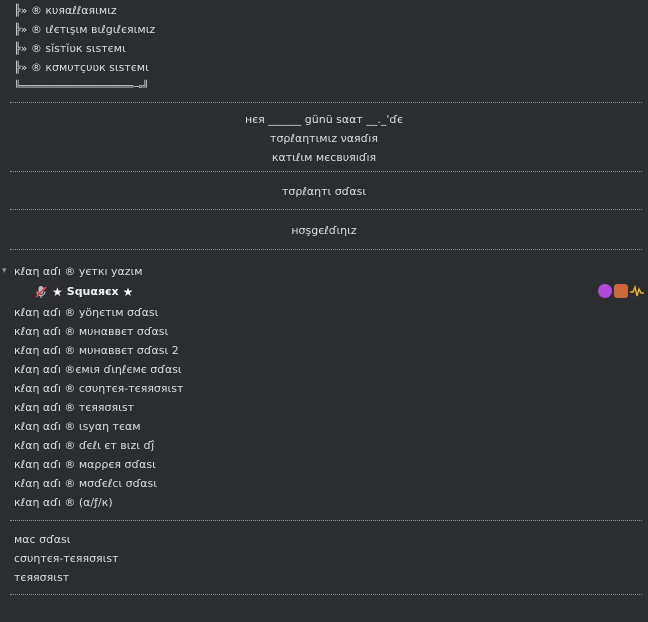  Describe the element at coordinates (324, 271) in the screenshot. I see `channel-auth: ▾ кℓαη αɗı ® уєткı уαzιм` at that location.